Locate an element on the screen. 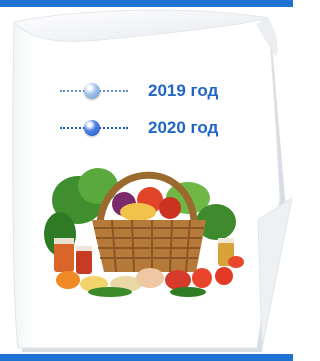  legend-item: 2020 год is located at coordinates (155, 128).